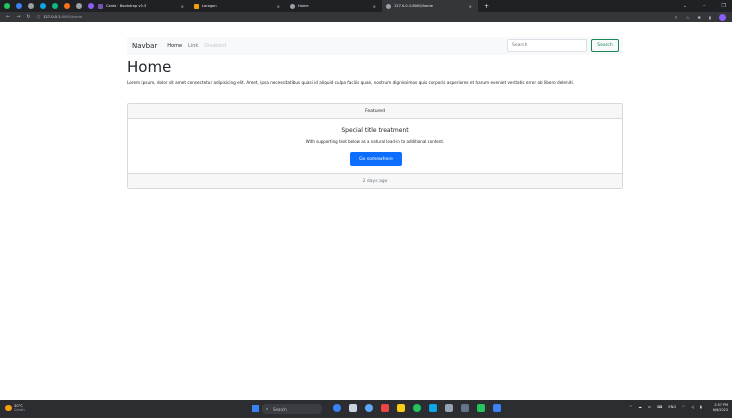 This screenshot has width=732, height=418. What do you see at coordinates (303, 6) in the screenshot?
I see `tab-title: Home` at bounding box center [303, 6].